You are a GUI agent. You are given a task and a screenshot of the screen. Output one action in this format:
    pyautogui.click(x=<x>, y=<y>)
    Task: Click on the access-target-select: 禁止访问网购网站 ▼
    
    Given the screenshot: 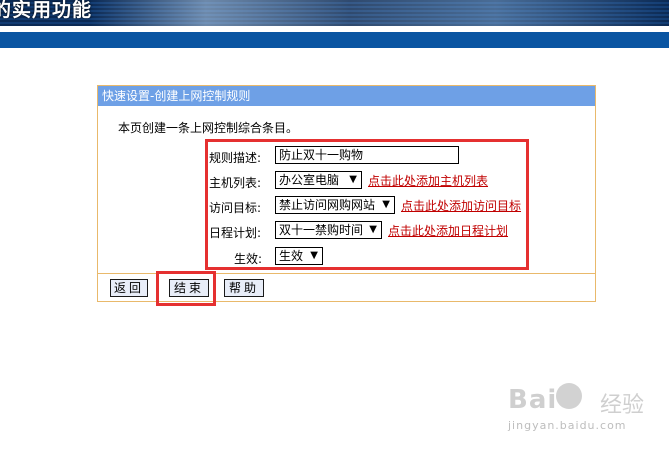 What is the action you would take?
    pyautogui.click(x=335, y=205)
    